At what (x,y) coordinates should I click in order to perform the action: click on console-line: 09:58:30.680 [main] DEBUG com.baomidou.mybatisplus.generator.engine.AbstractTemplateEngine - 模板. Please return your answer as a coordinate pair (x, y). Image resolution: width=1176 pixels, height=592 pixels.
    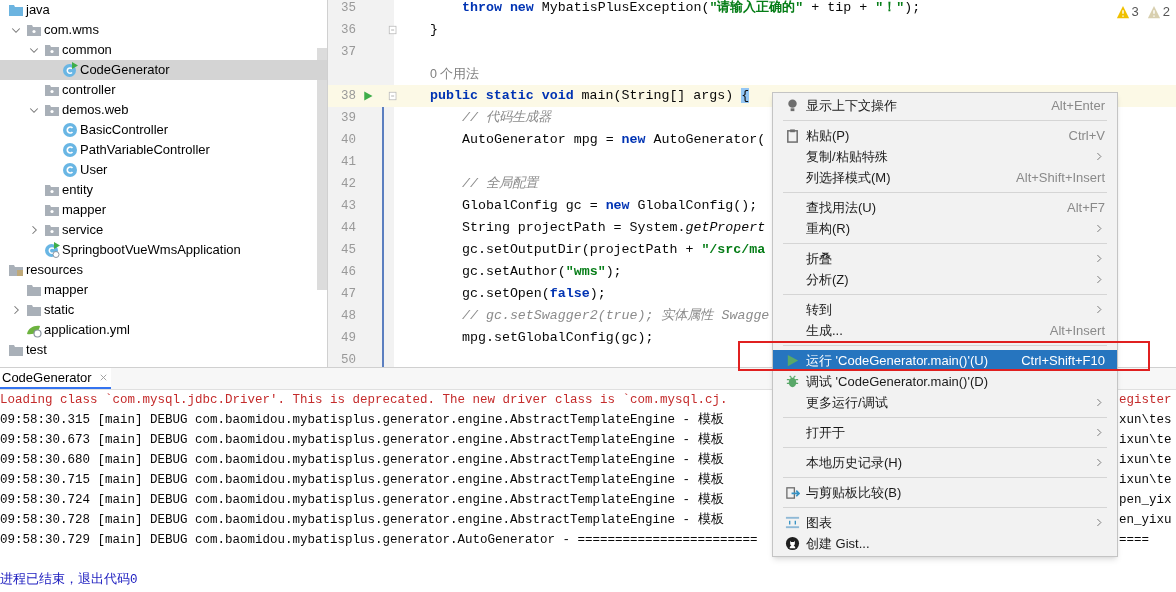
    Looking at the image, I should click on (362, 460).